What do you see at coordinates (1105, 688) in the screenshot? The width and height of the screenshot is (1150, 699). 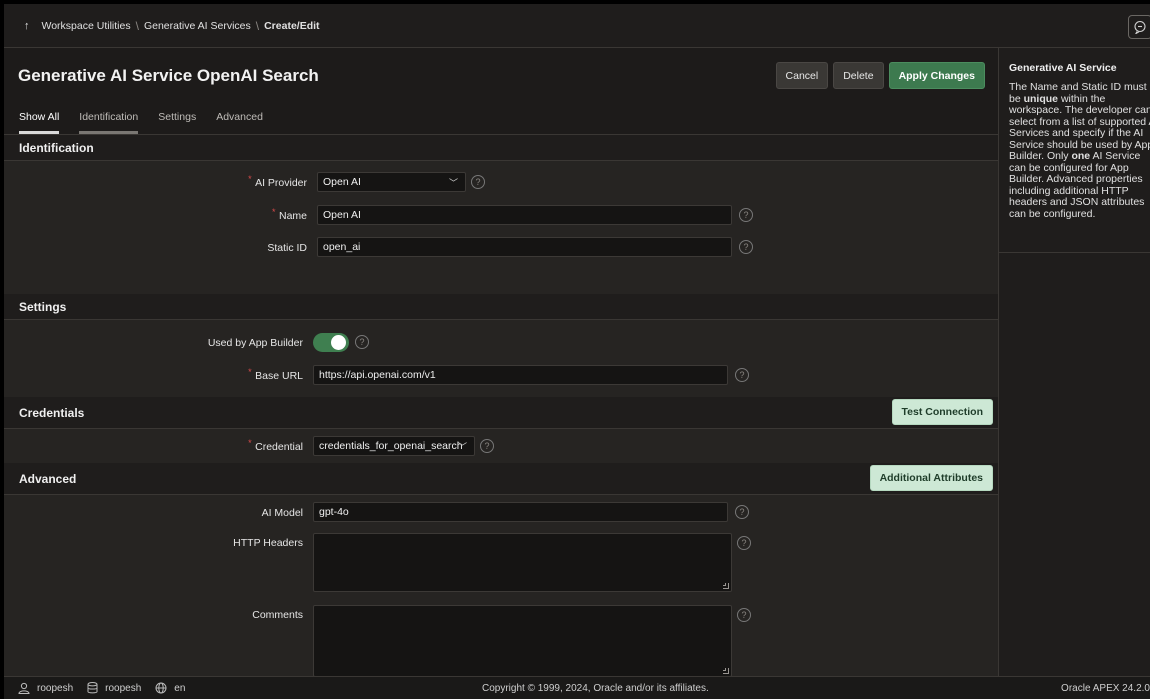 I see `version-text: Oracle APEX 24.2.0` at bounding box center [1105, 688].